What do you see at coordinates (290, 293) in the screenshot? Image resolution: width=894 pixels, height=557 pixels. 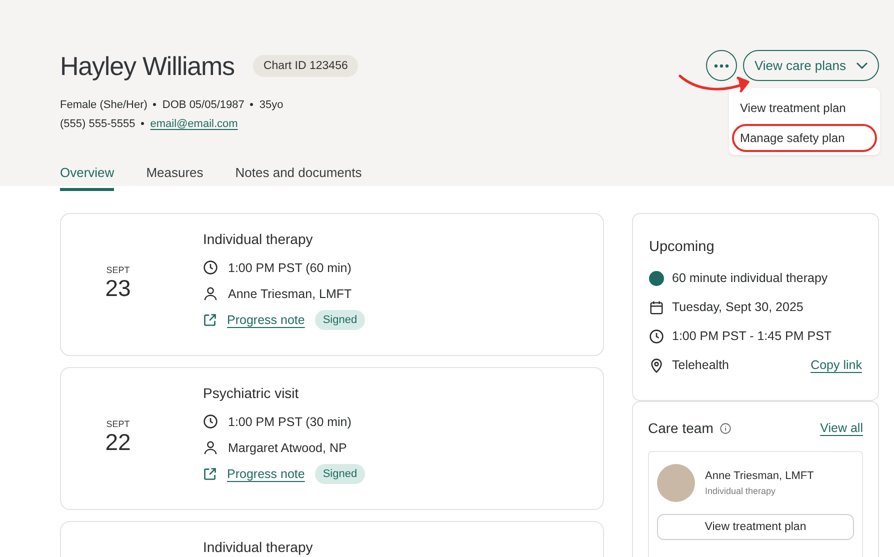 I see `provider-name: Anne Triesman, LMFT` at bounding box center [290, 293].